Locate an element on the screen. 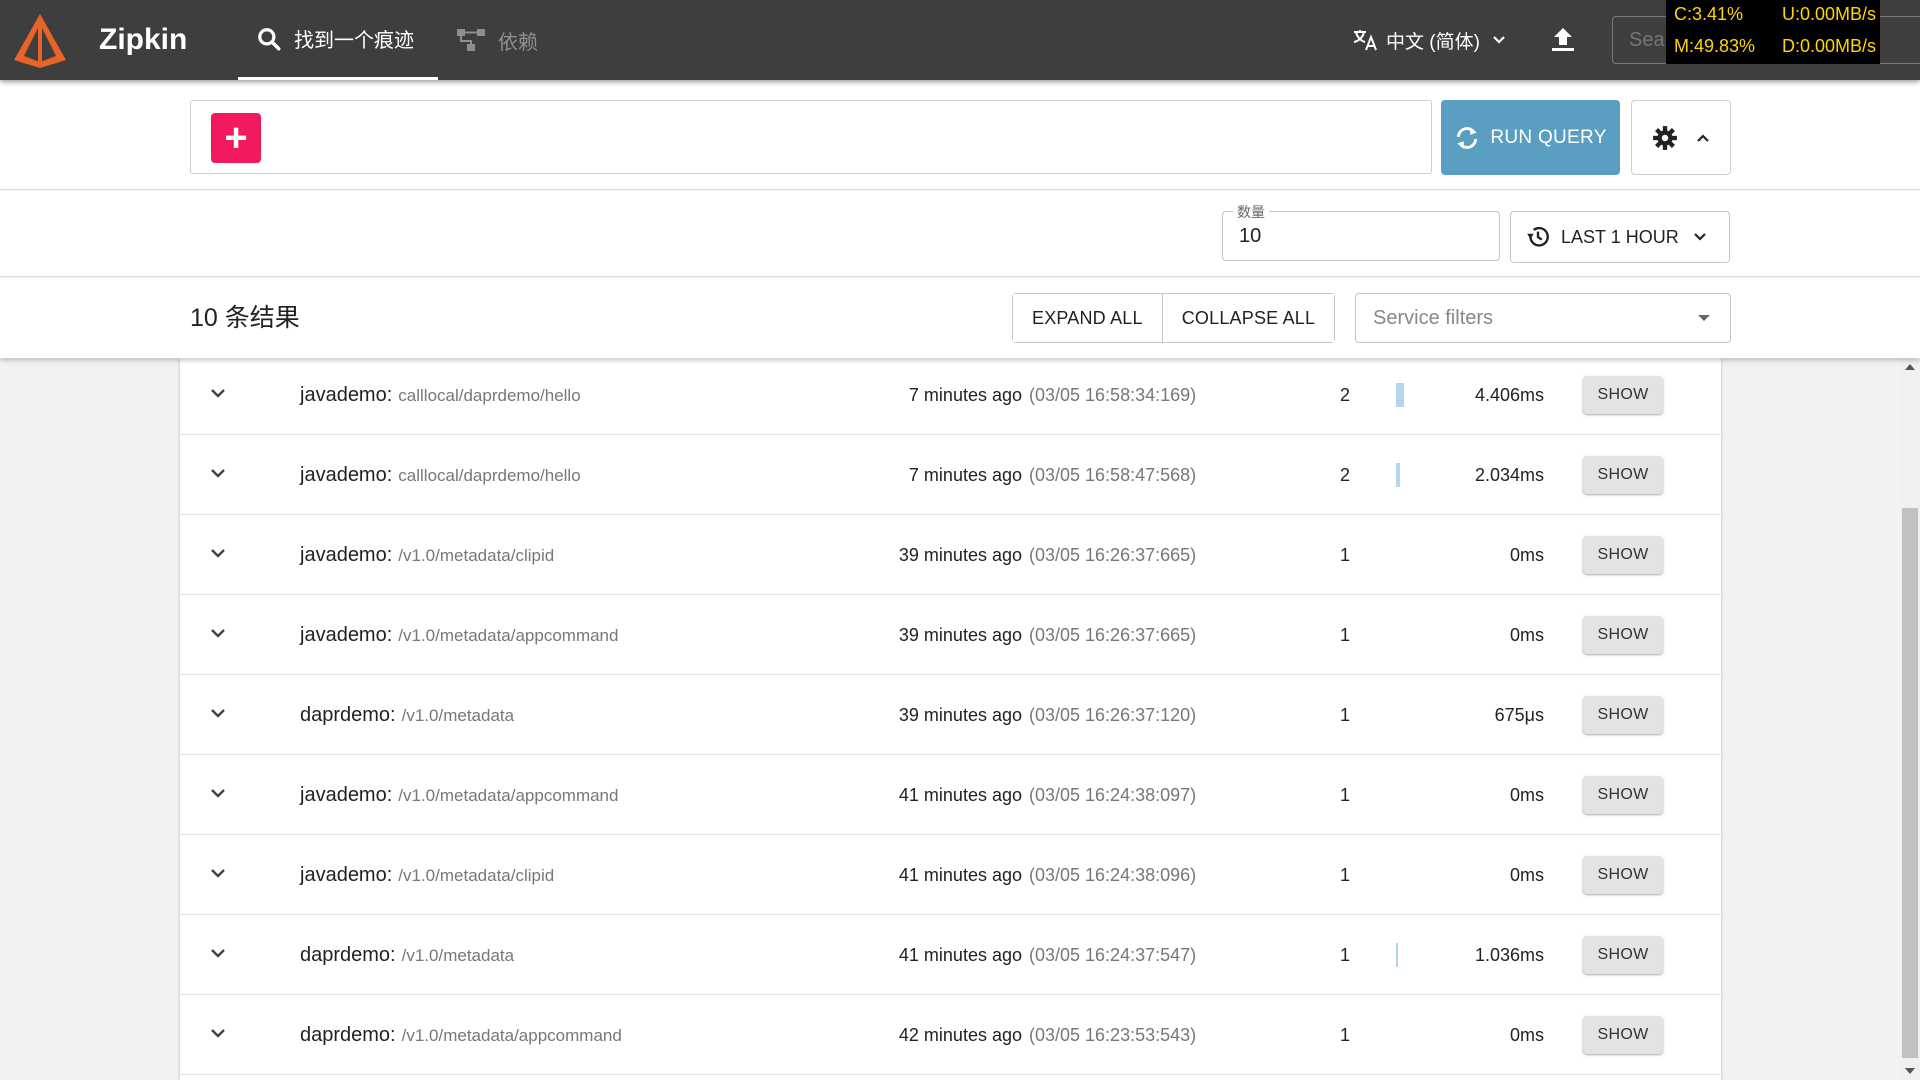 The height and width of the screenshot is (1080, 1920). search-icon is located at coordinates (269, 38).